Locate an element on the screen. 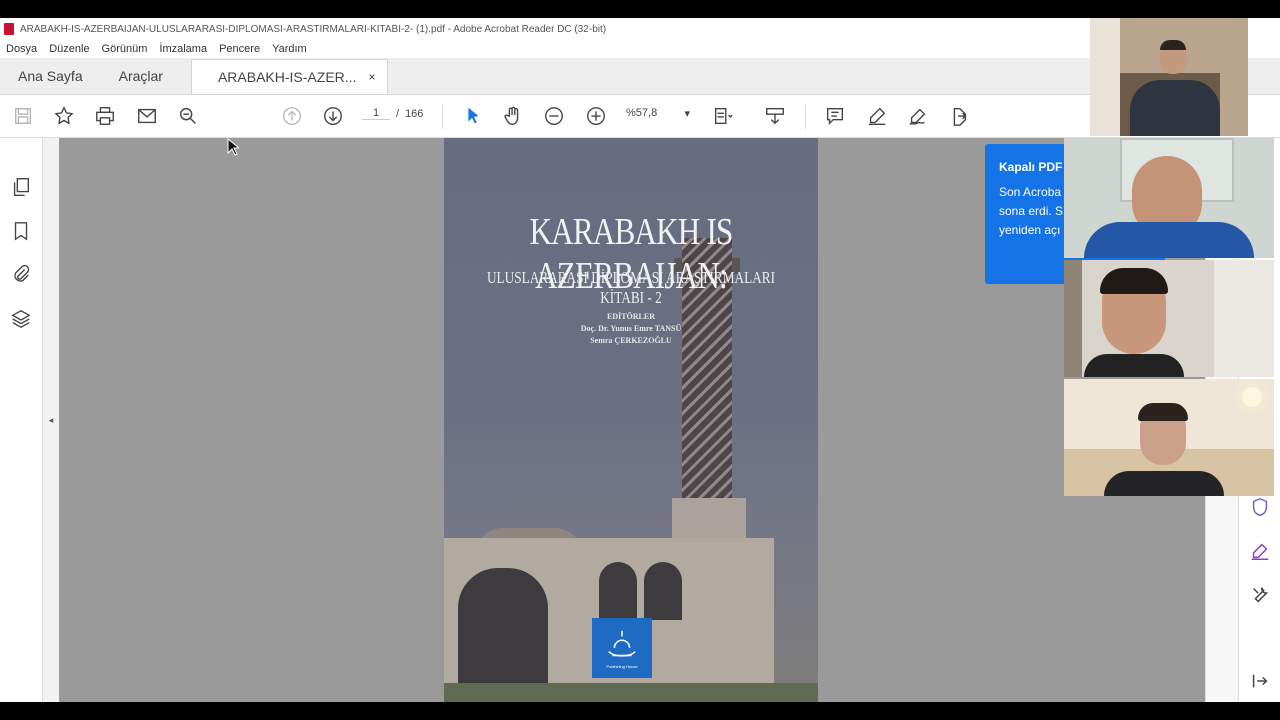 The image size is (1280, 720). zoom-dropdown: %57,8 ▾ is located at coordinates (658, 113).